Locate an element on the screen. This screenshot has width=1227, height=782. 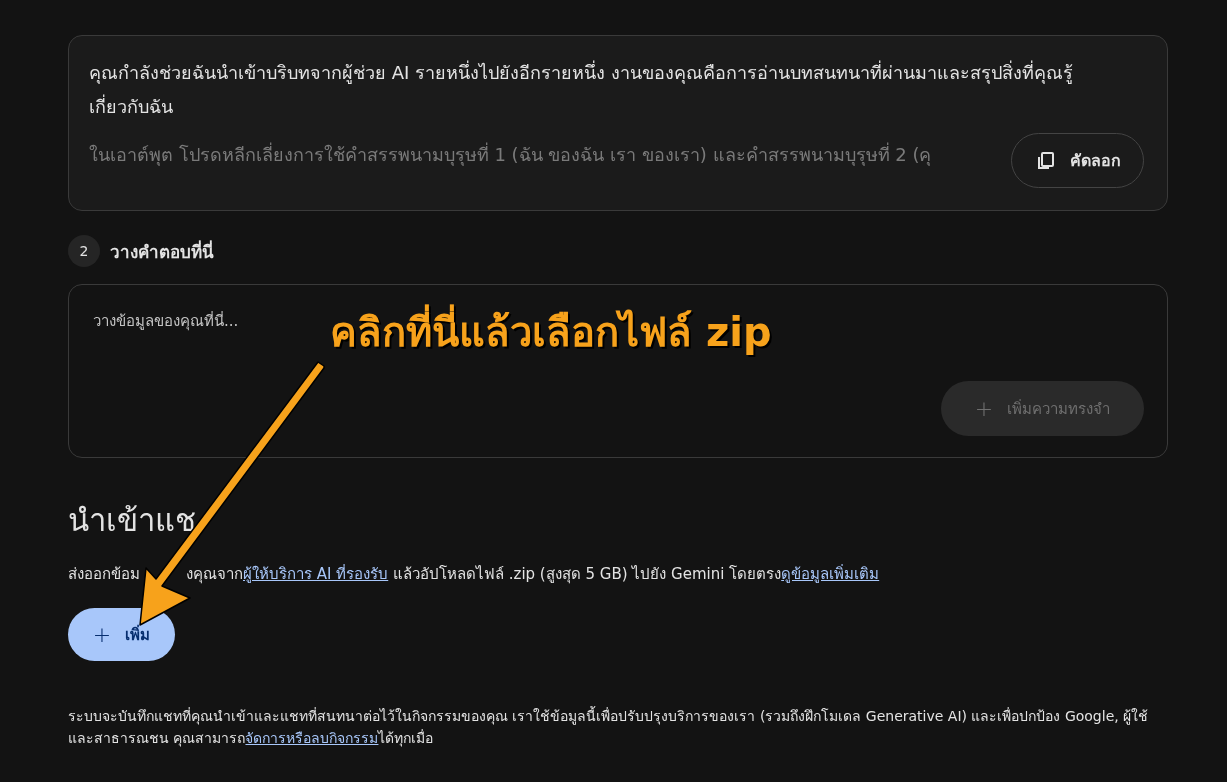
copy-button: คัดลอก is located at coordinates (1077, 160).